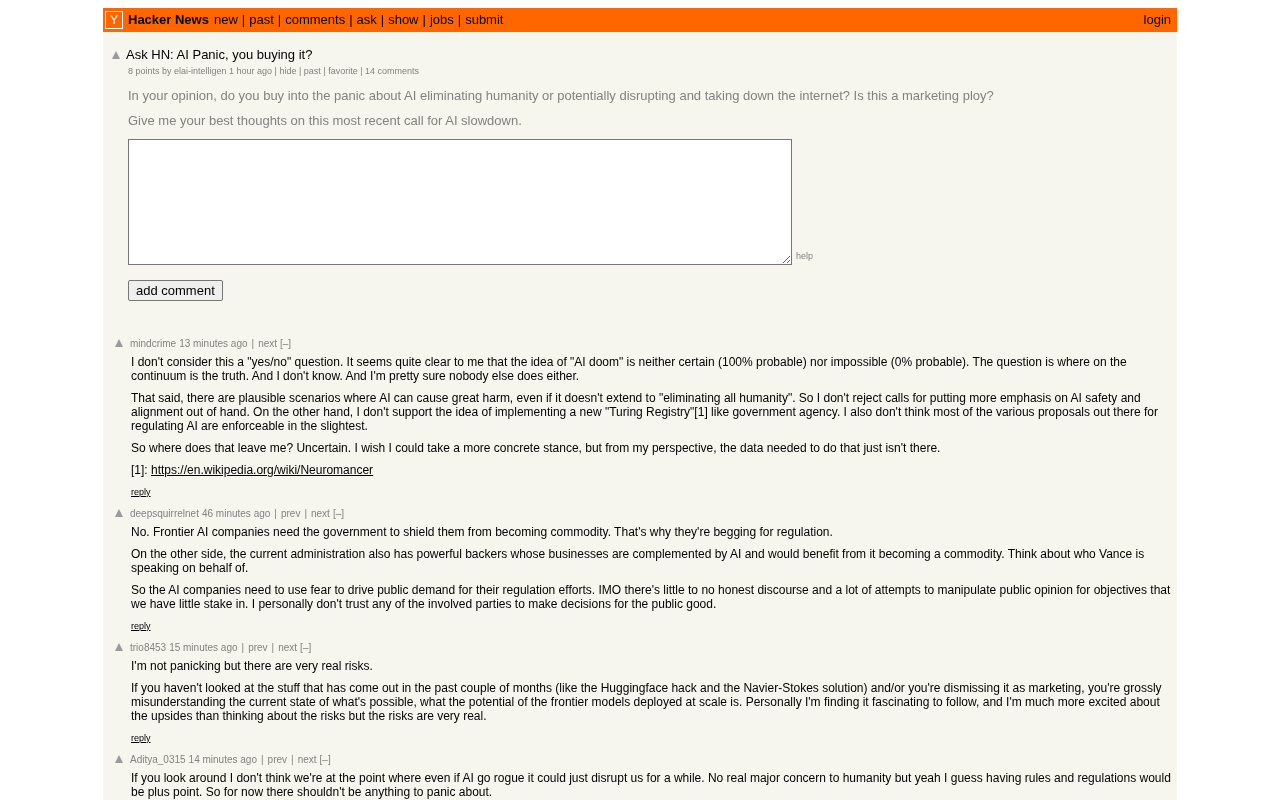 The height and width of the screenshot is (800, 1280). I want to click on story-text: Give me your best thoughts on this most recent call for AI slowdown., so click(325, 120).